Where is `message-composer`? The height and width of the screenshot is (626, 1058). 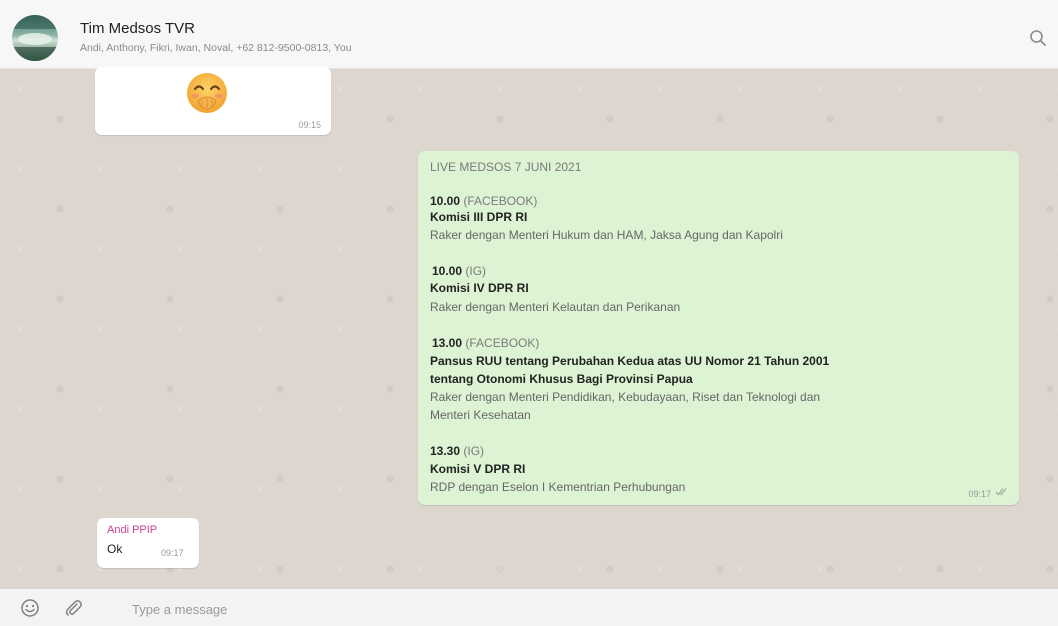
message-composer is located at coordinates (529, 607).